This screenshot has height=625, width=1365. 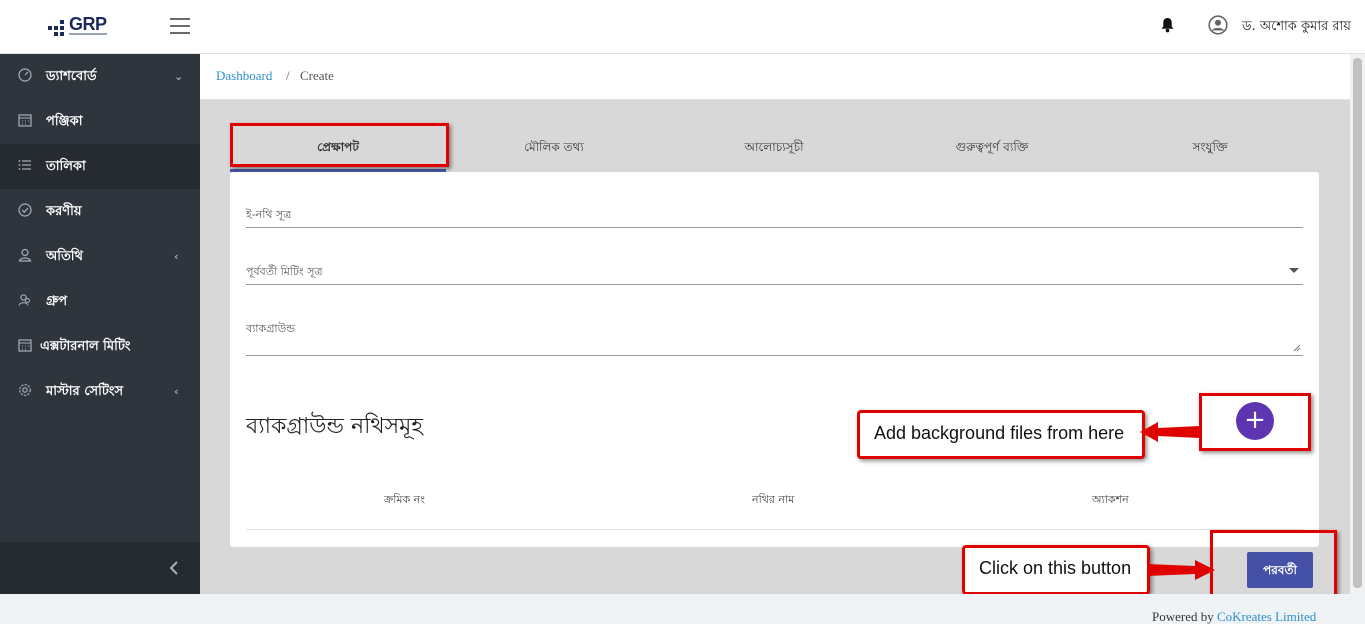 I want to click on sidebar-collapse-button, so click(x=100, y=568).